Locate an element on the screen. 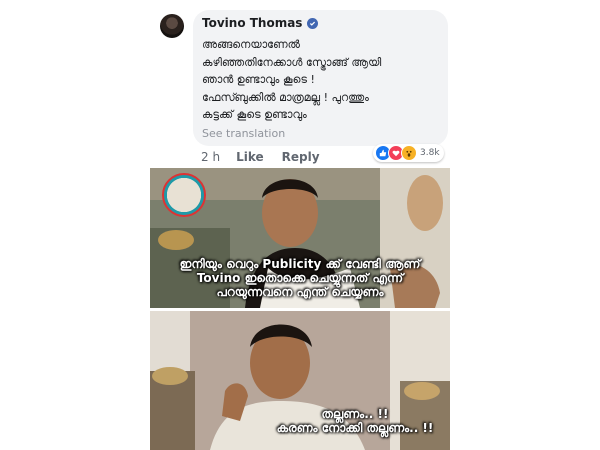 The width and height of the screenshot is (600, 450). comment-line: കട്ടക്ക് കൂടെ ഉണ്ടാവും is located at coordinates (254, 114).